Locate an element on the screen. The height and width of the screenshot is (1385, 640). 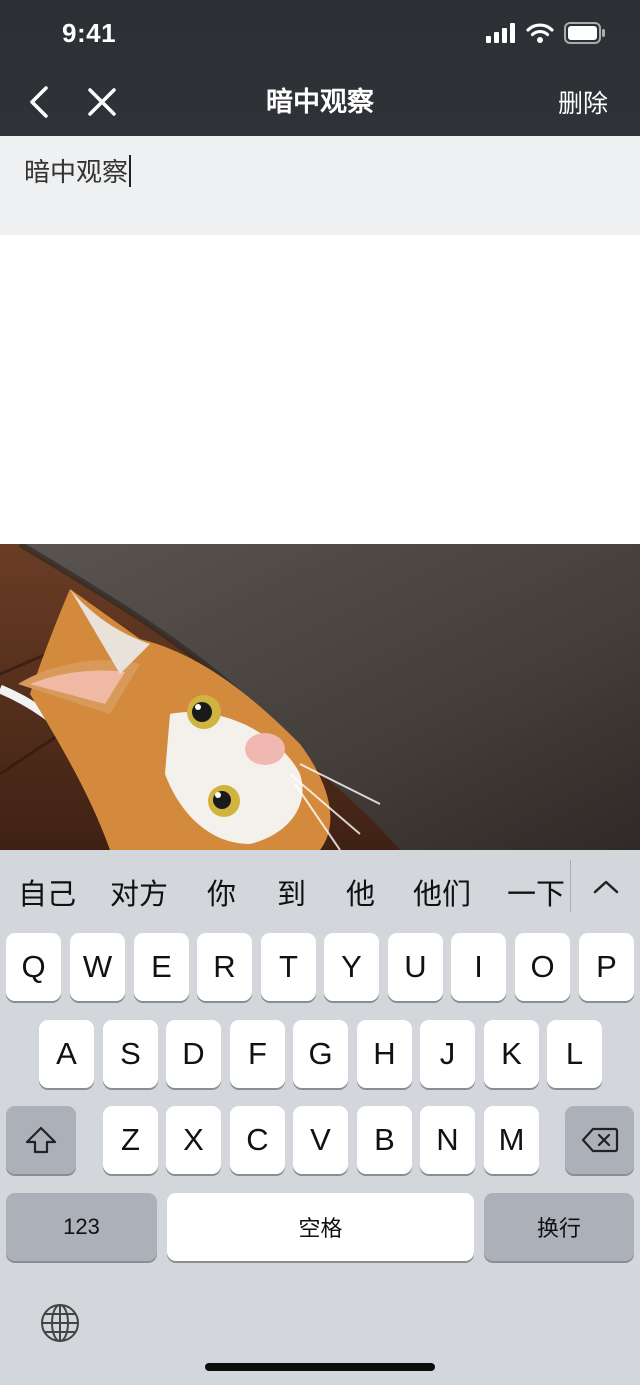
key-h: H is located at coordinates (384, 1054).